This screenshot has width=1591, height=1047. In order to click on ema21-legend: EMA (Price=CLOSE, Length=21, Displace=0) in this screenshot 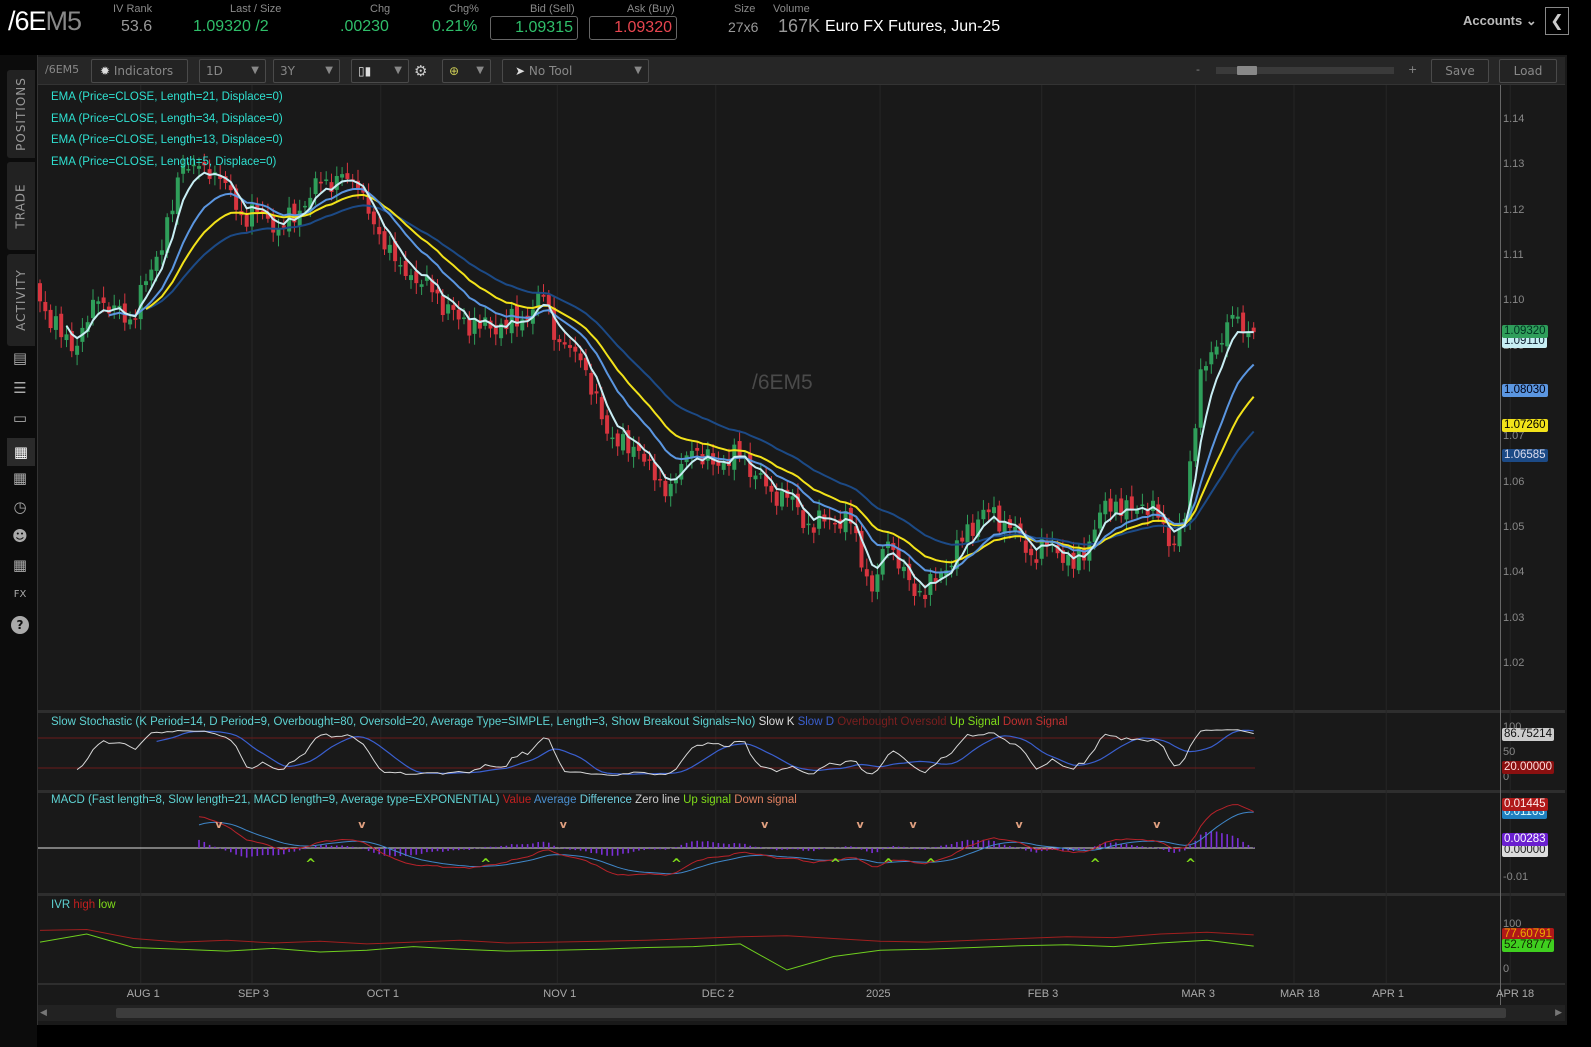, I will do `click(167, 98)`.